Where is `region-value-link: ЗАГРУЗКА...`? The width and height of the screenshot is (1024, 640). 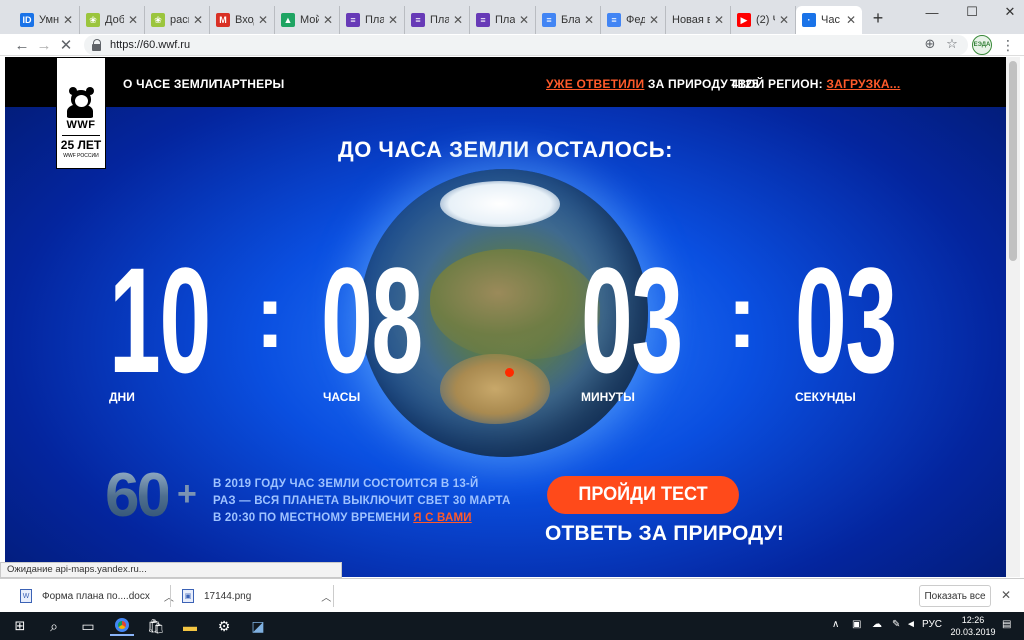
region-value-link: ЗАГРУЗКА... is located at coordinates (863, 84).